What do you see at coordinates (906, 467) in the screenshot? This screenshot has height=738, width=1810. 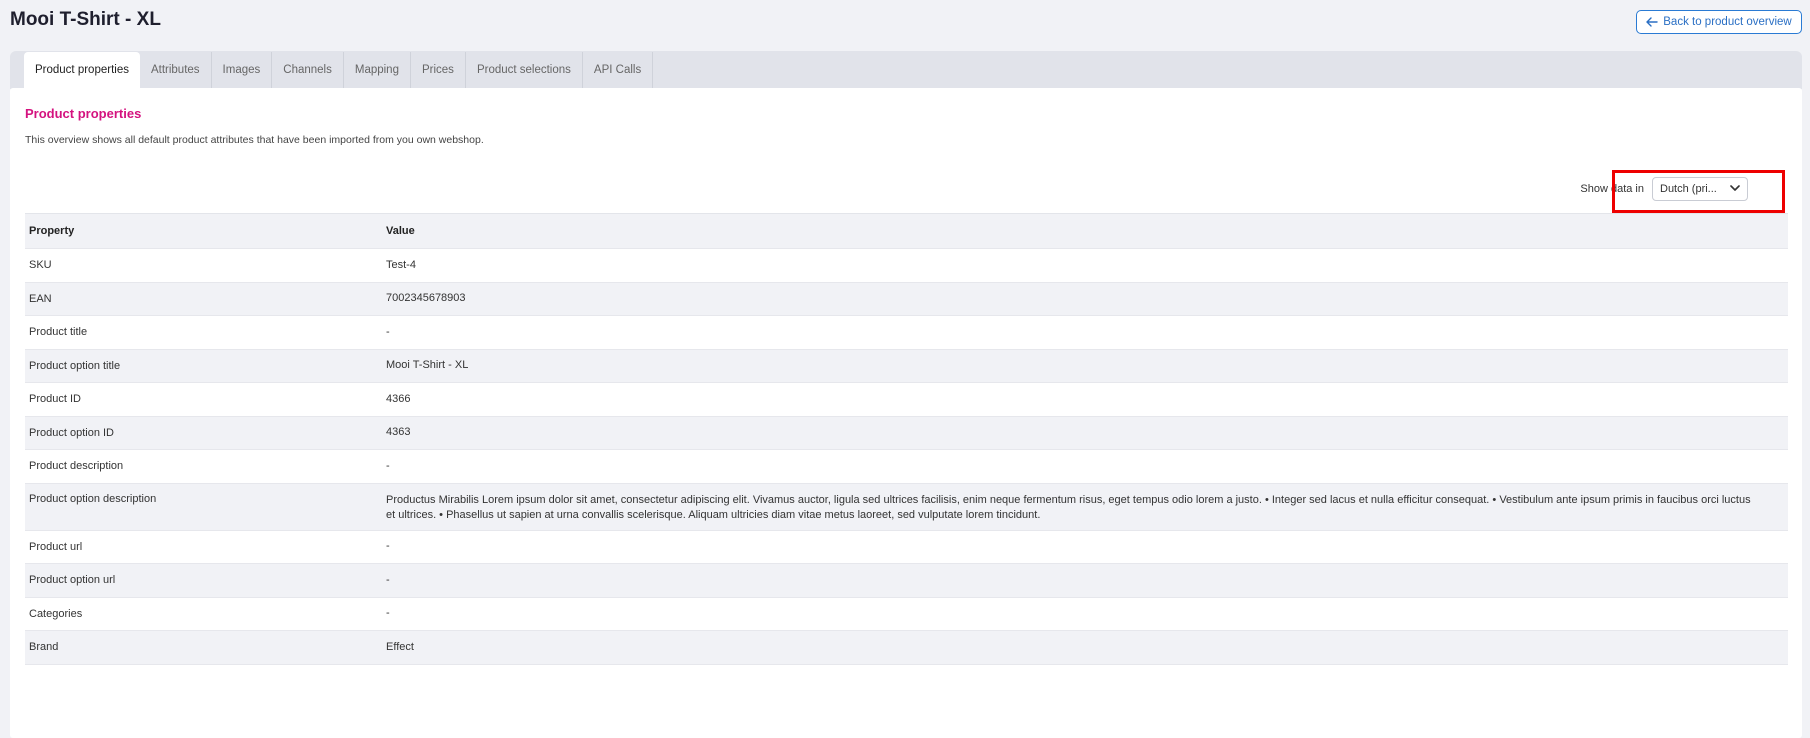 I see `table-row: Product description -` at bounding box center [906, 467].